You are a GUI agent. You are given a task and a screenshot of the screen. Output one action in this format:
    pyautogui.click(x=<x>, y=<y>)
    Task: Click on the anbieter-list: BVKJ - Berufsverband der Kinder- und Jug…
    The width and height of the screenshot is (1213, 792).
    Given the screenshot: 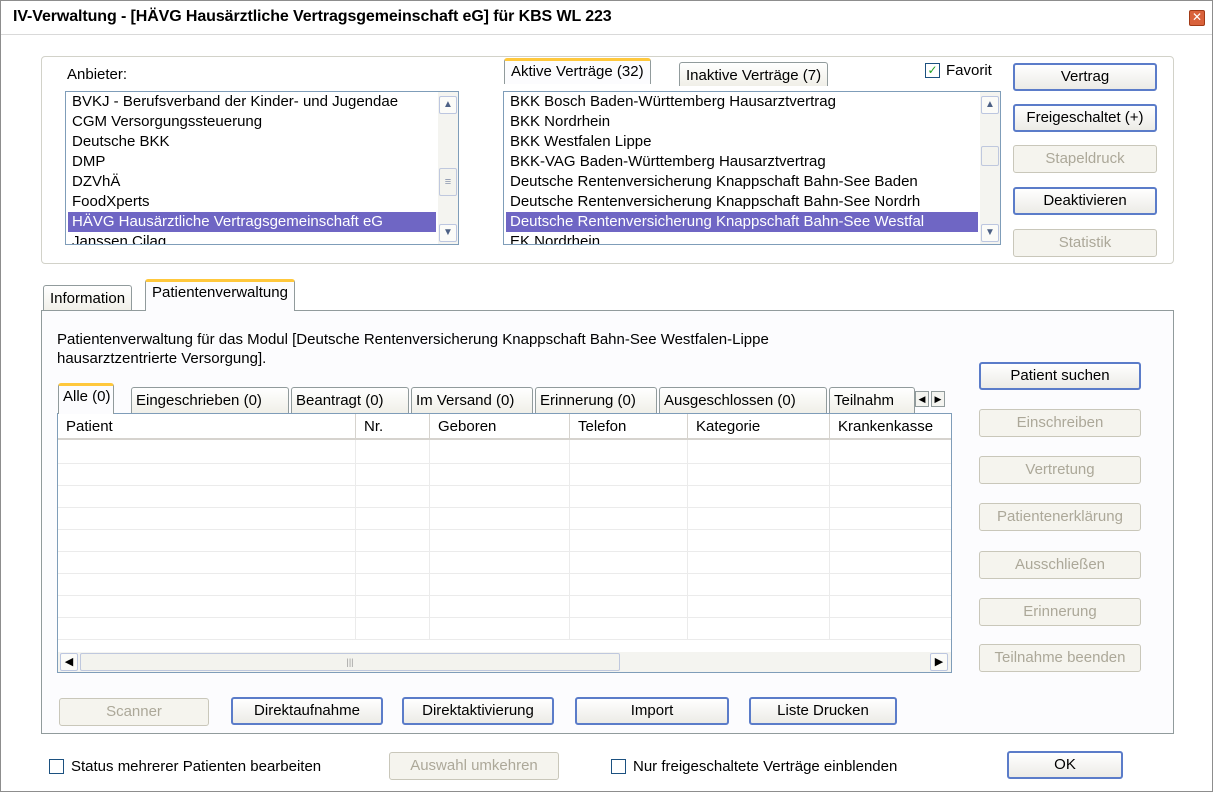 What is the action you would take?
    pyautogui.click(x=262, y=168)
    